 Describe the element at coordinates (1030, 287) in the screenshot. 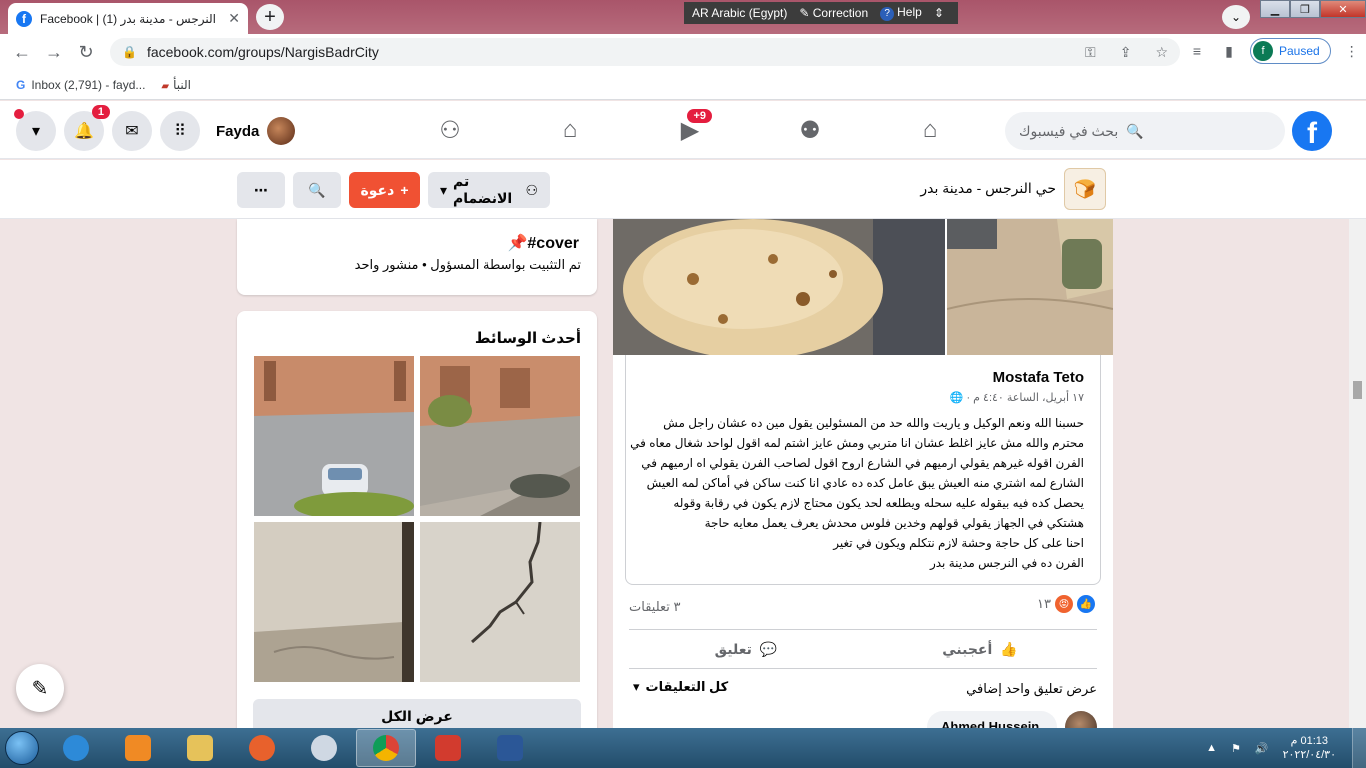

I see `post-image-bags` at that location.